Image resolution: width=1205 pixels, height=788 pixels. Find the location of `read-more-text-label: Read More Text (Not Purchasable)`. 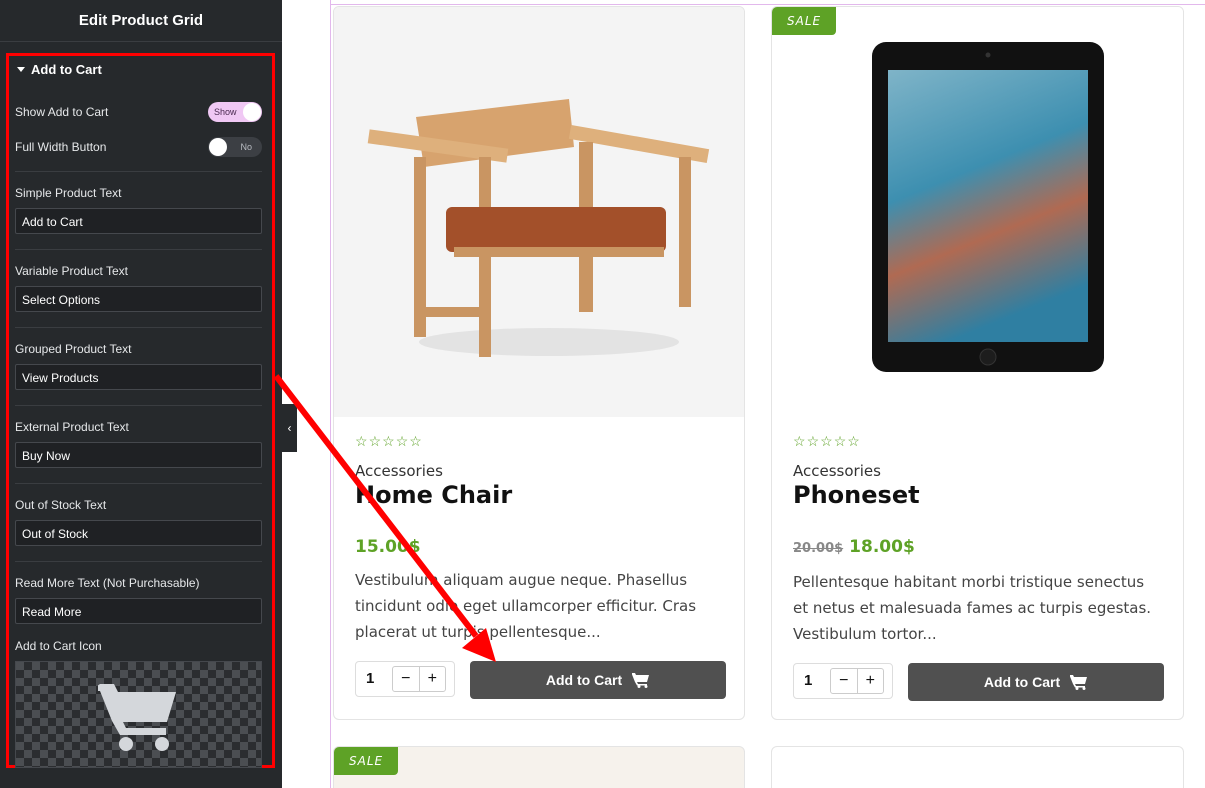

read-more-text-label: Read More Text (Not Purchasable) is located at coordinates (107, 583).